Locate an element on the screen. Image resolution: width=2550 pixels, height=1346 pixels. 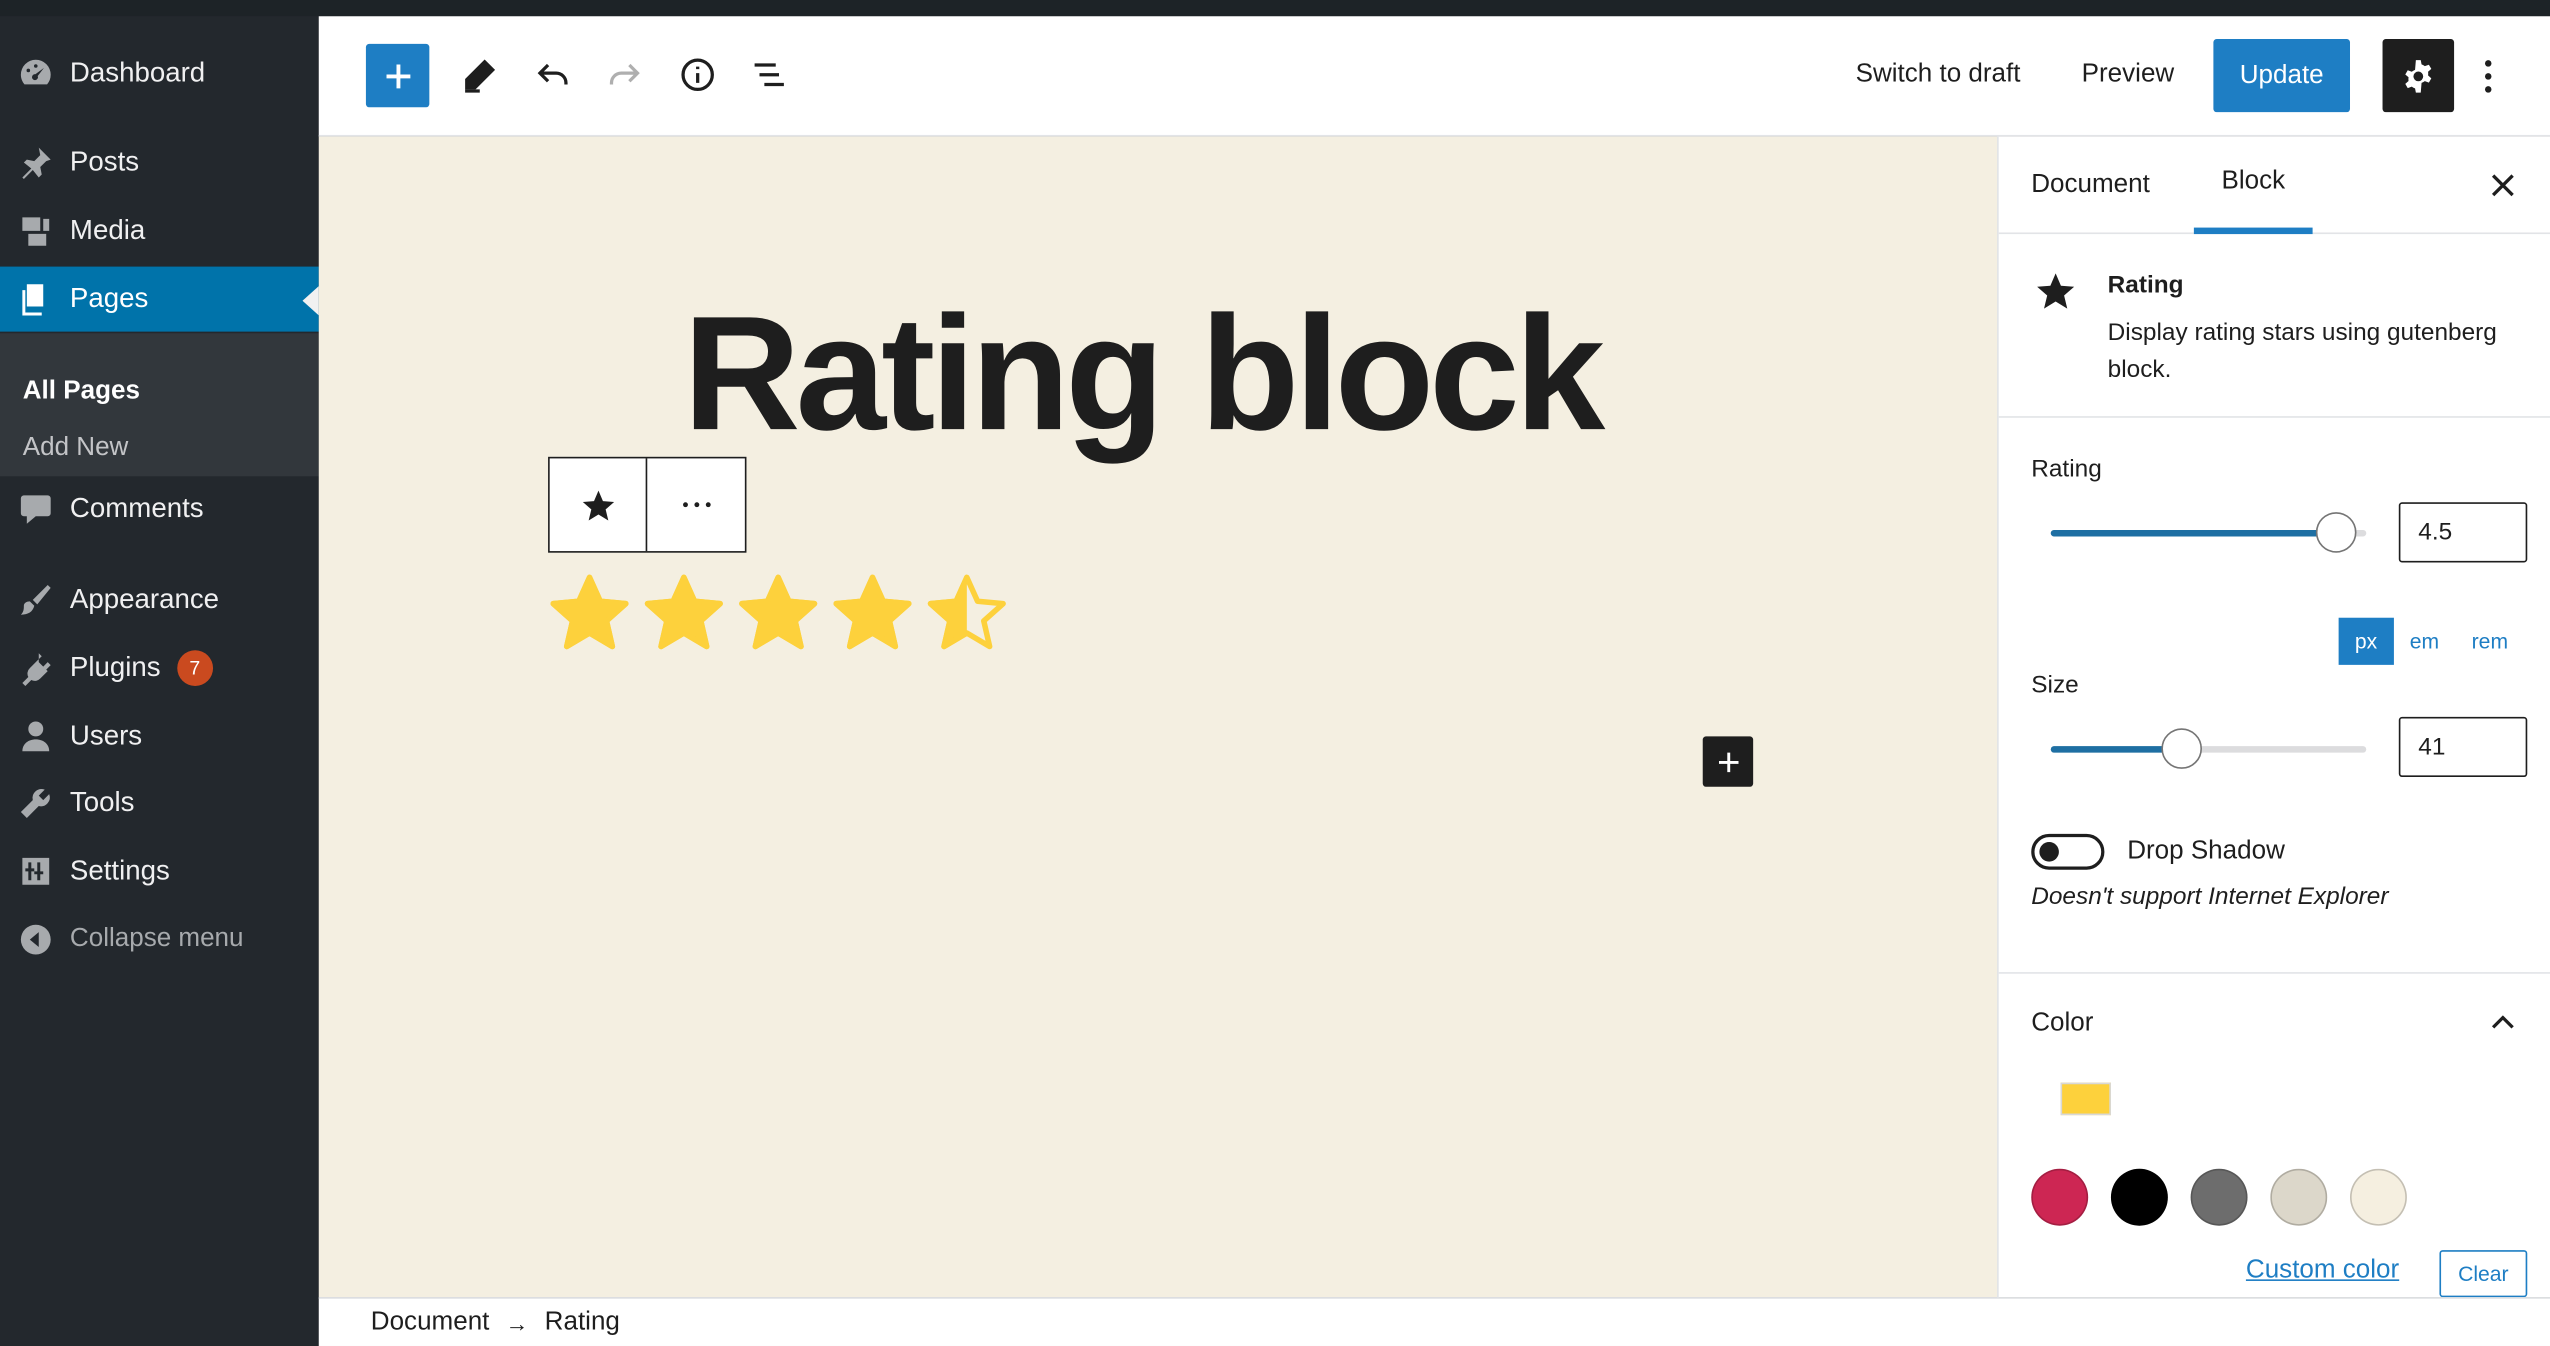
post-title: Rating block is located at coordinates (1144, 374).